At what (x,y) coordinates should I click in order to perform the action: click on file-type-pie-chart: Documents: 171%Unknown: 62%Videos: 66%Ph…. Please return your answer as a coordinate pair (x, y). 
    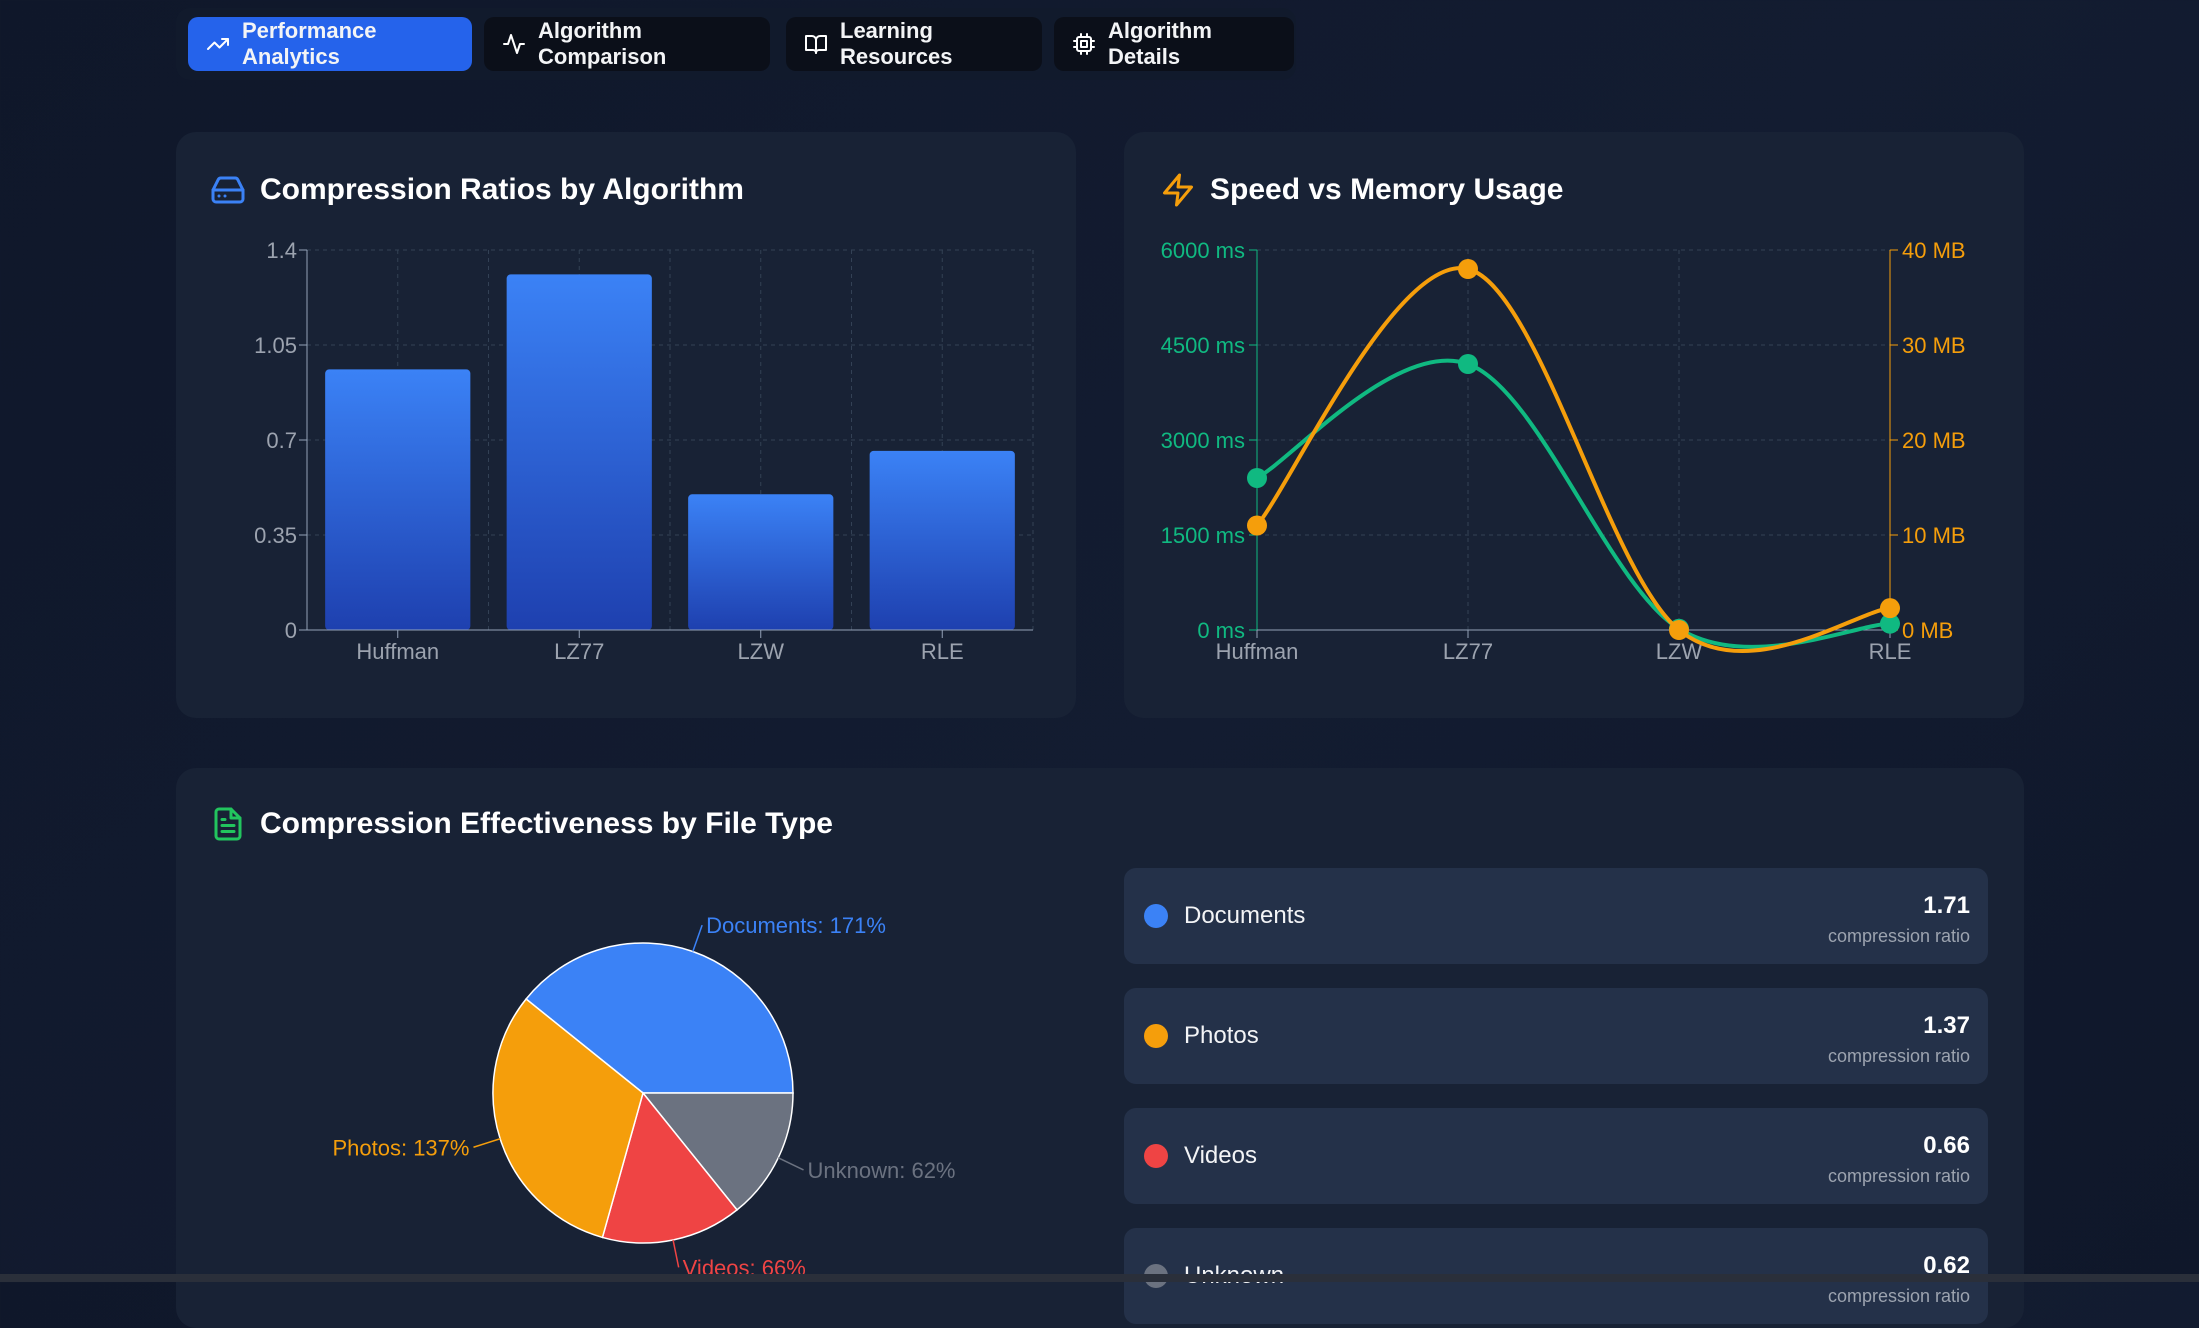
    Looking at the image, I should click on (644, 1096).